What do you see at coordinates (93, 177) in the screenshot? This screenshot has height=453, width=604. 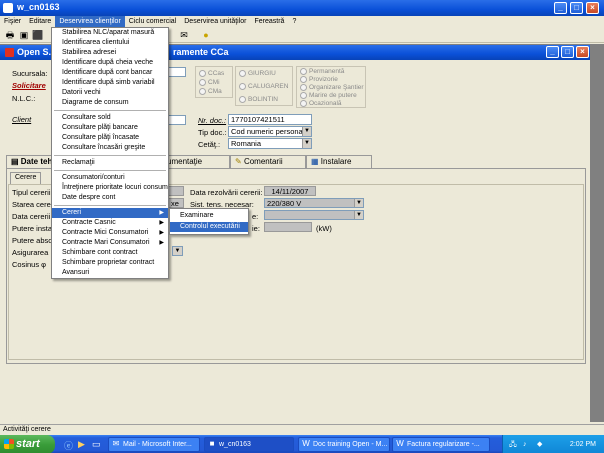 I see `menu-item-label: Consumatori/conturi` at bounding box center [93, 177].